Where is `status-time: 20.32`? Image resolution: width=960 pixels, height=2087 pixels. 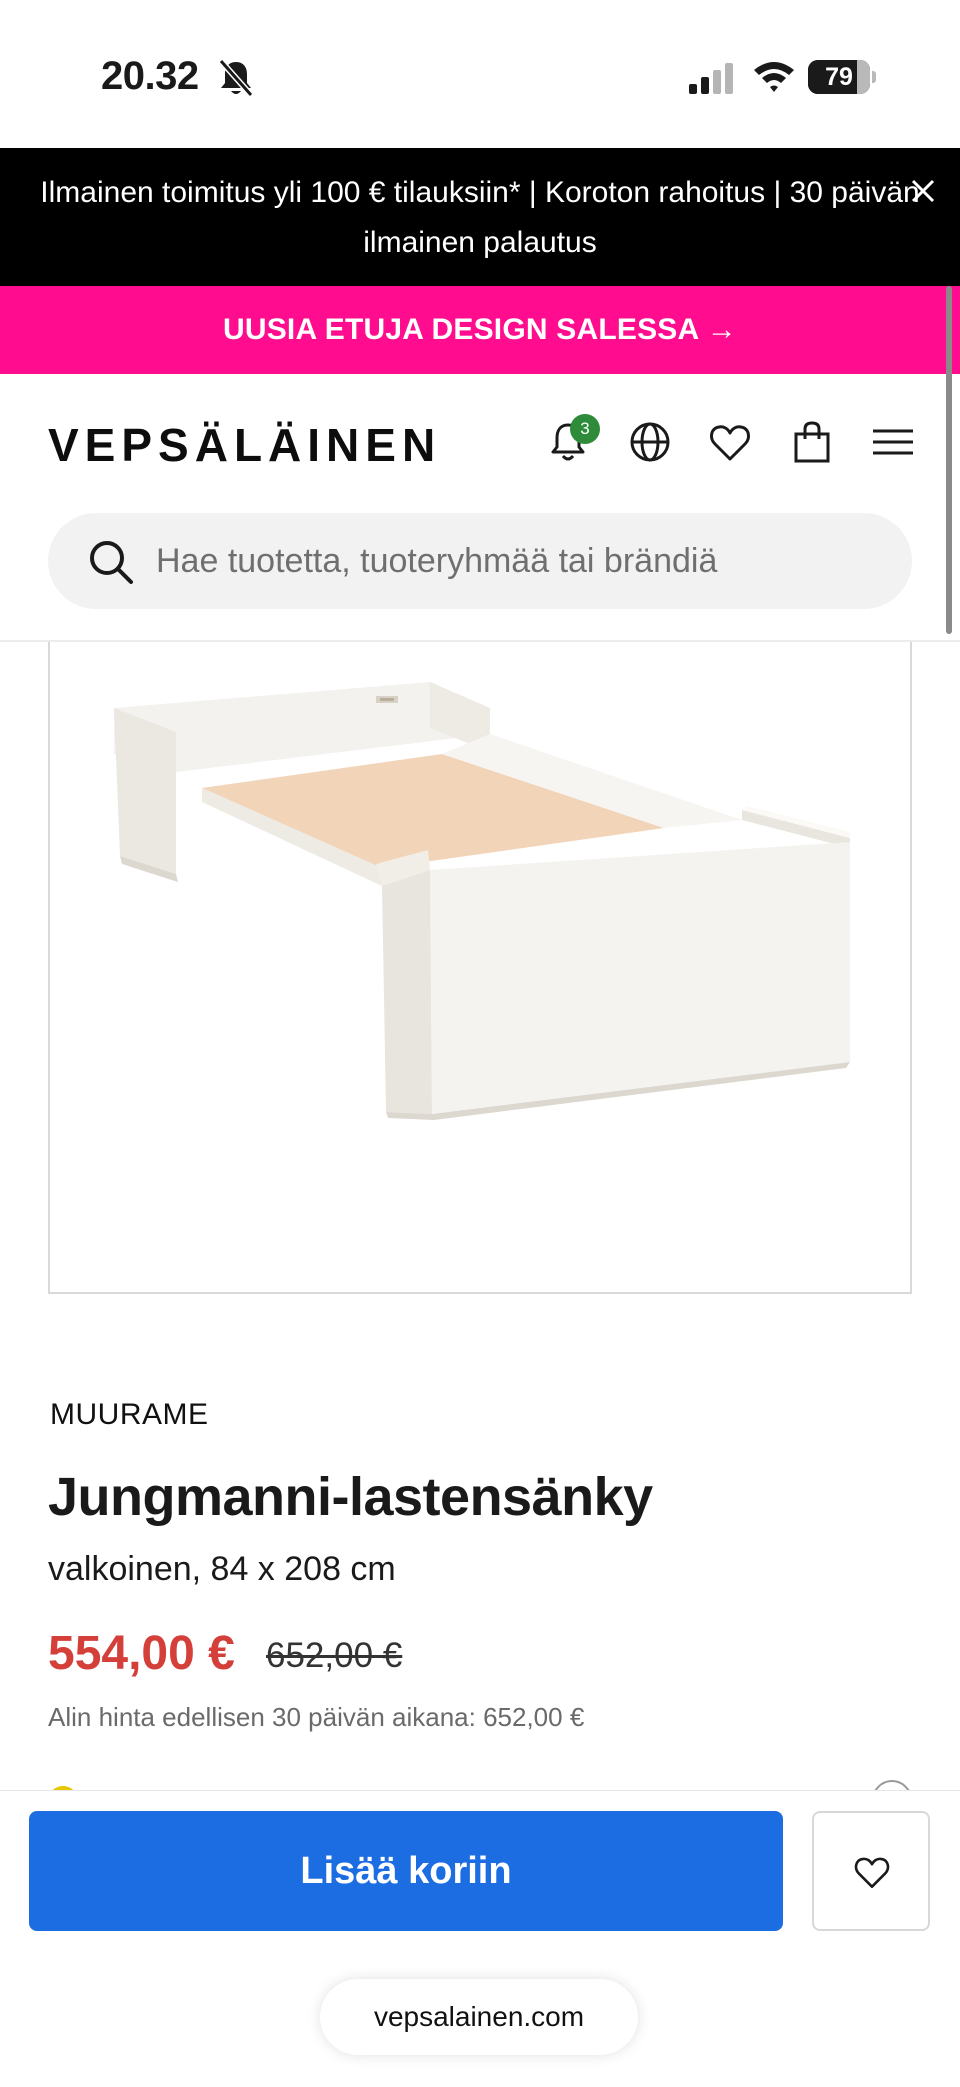 status-time: 20.32 is located at coordinates (150, 76).